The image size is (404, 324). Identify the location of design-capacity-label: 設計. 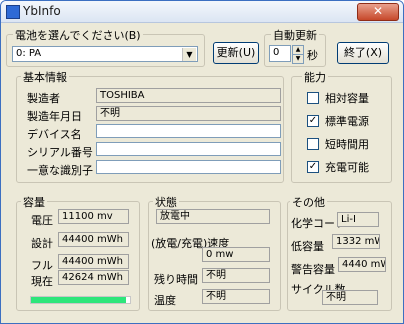
(42, 243).